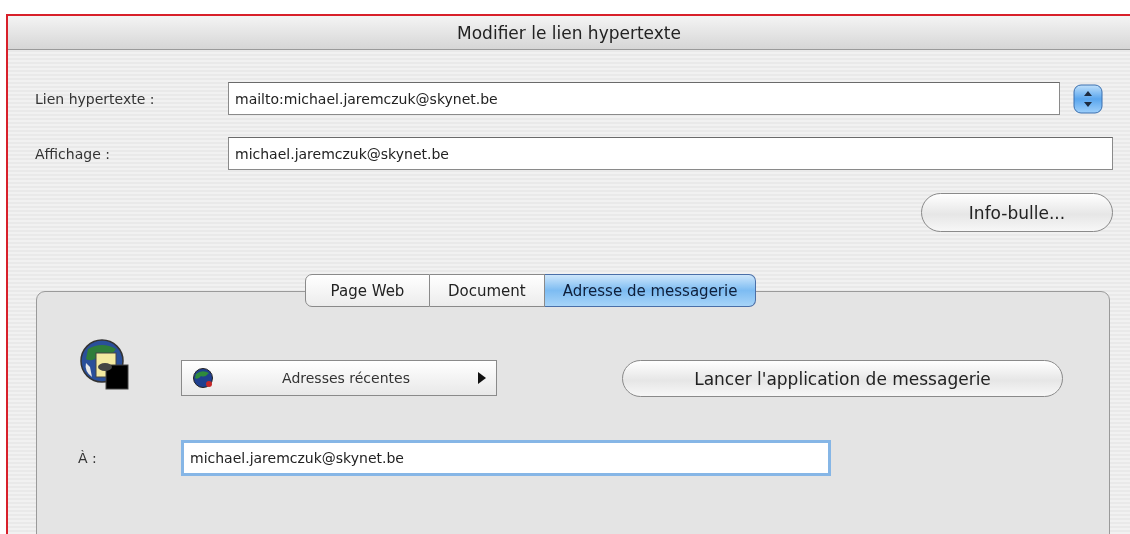 This screenshot has height=534, width=1130. What do you see at coordinates (95, 98) in the screenshot?
I see `field-label: Lien hypertexte :` at bounding box center [95, 98].